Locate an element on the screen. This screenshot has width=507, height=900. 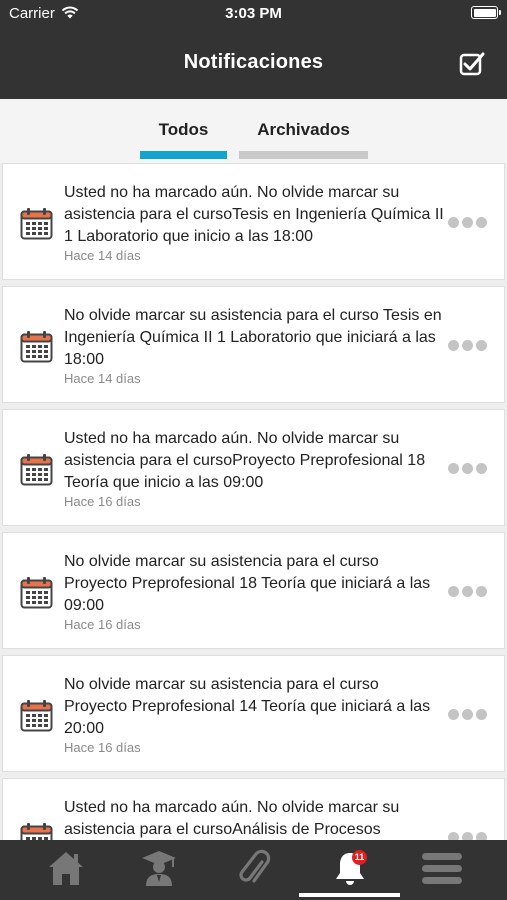
tab-todos: Todos is located at coordinates (183, 131).